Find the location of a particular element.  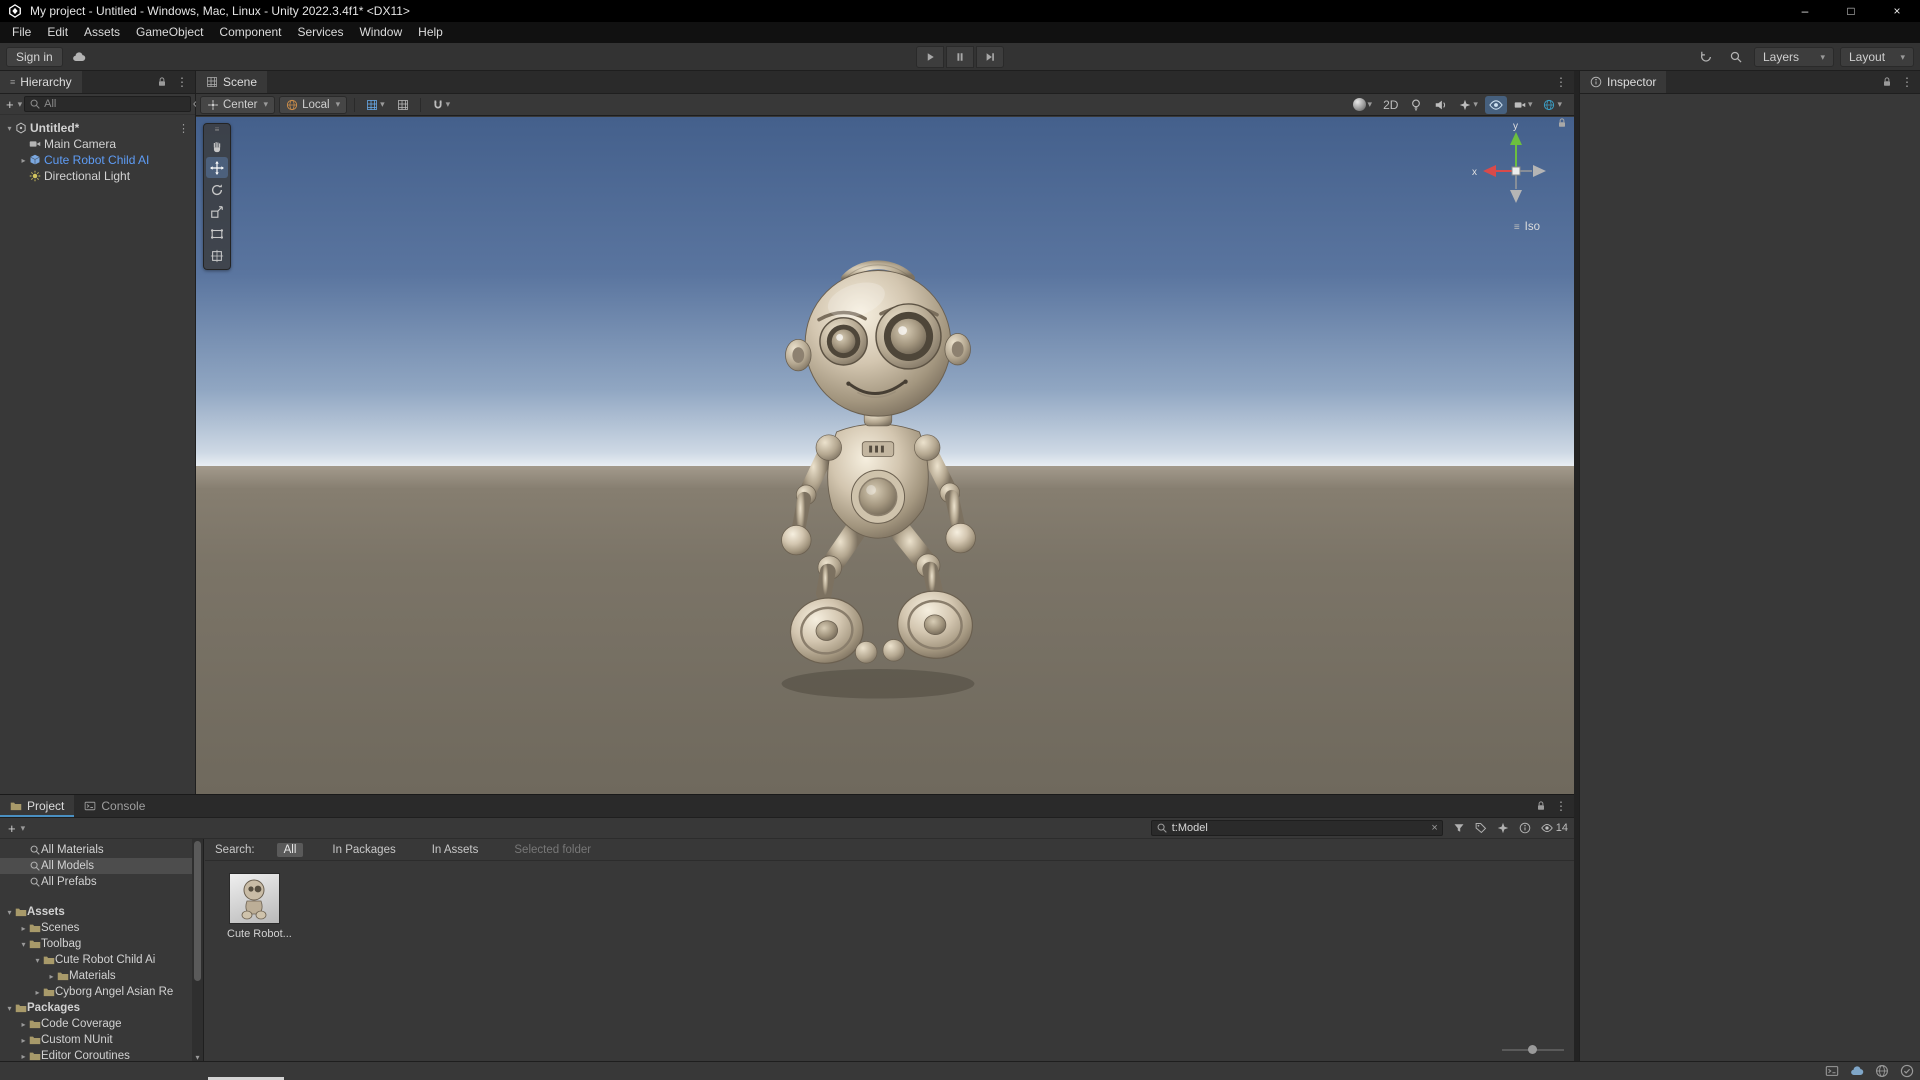

project-tree-item-custom-nunit: ▸ Custom NUnit is located at coordinates (101, 1040).